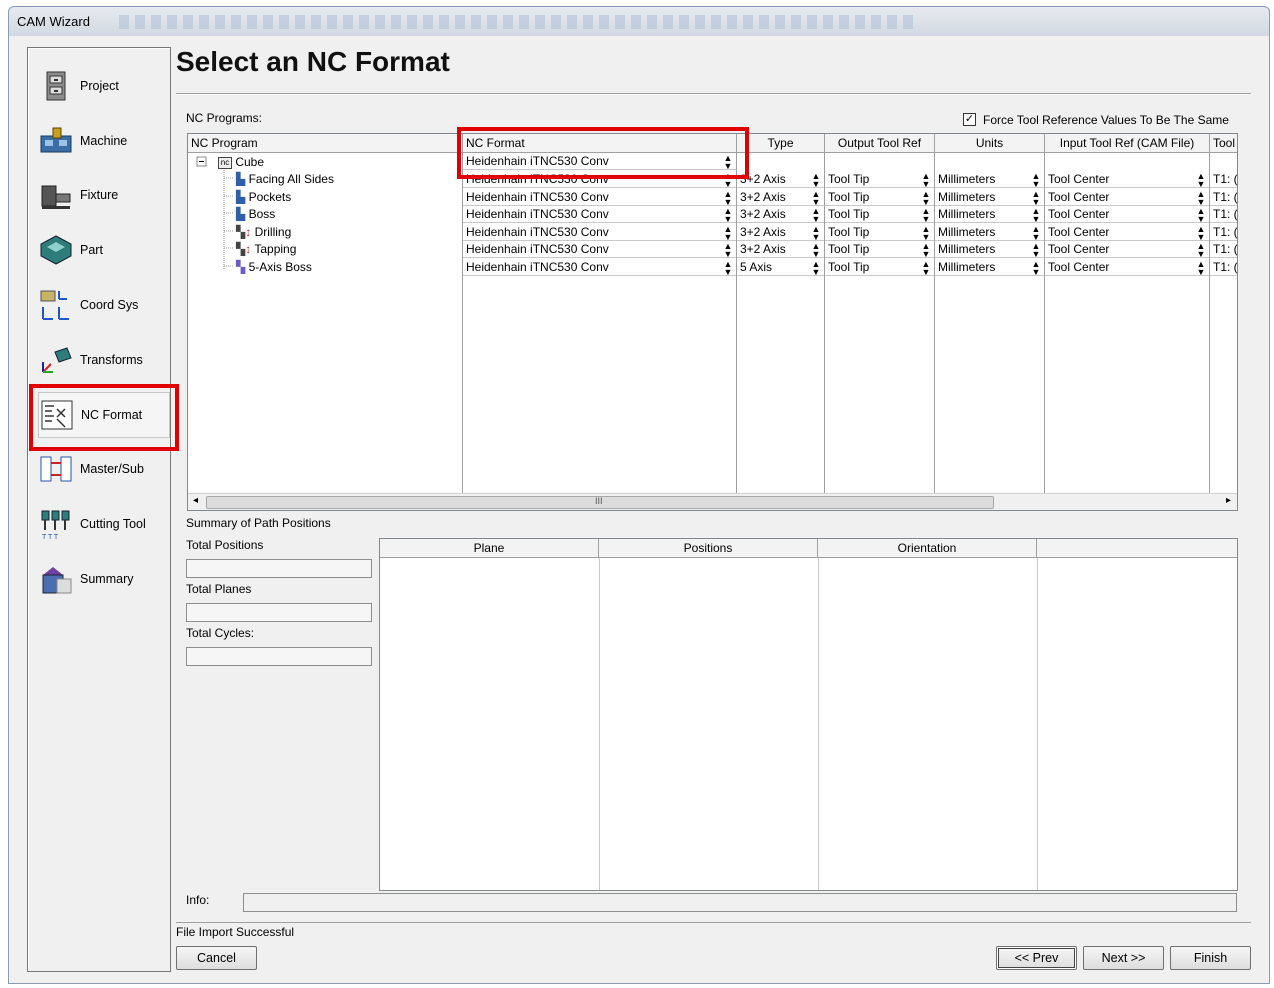 This screenshot has width=1274, height=988. What do you see at coordinates (1036, 958) in the screenshot?
I see `prev-button: << Prev` at bounding box center [1036, 958].